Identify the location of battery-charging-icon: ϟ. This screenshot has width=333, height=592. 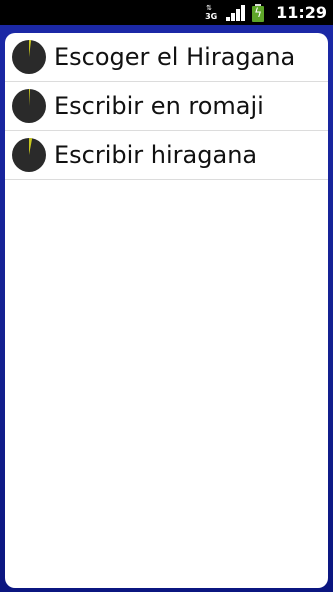
(258, 12).